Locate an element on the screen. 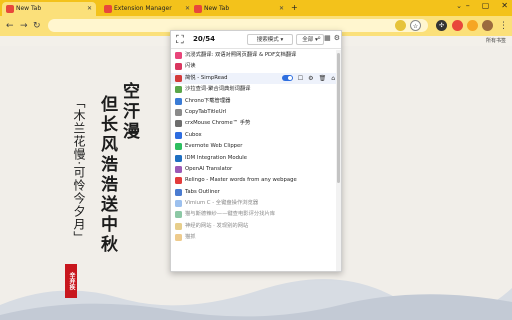 The image size is (512, 320). extensions-icon: ✣ is located at coordinates (441, 25).